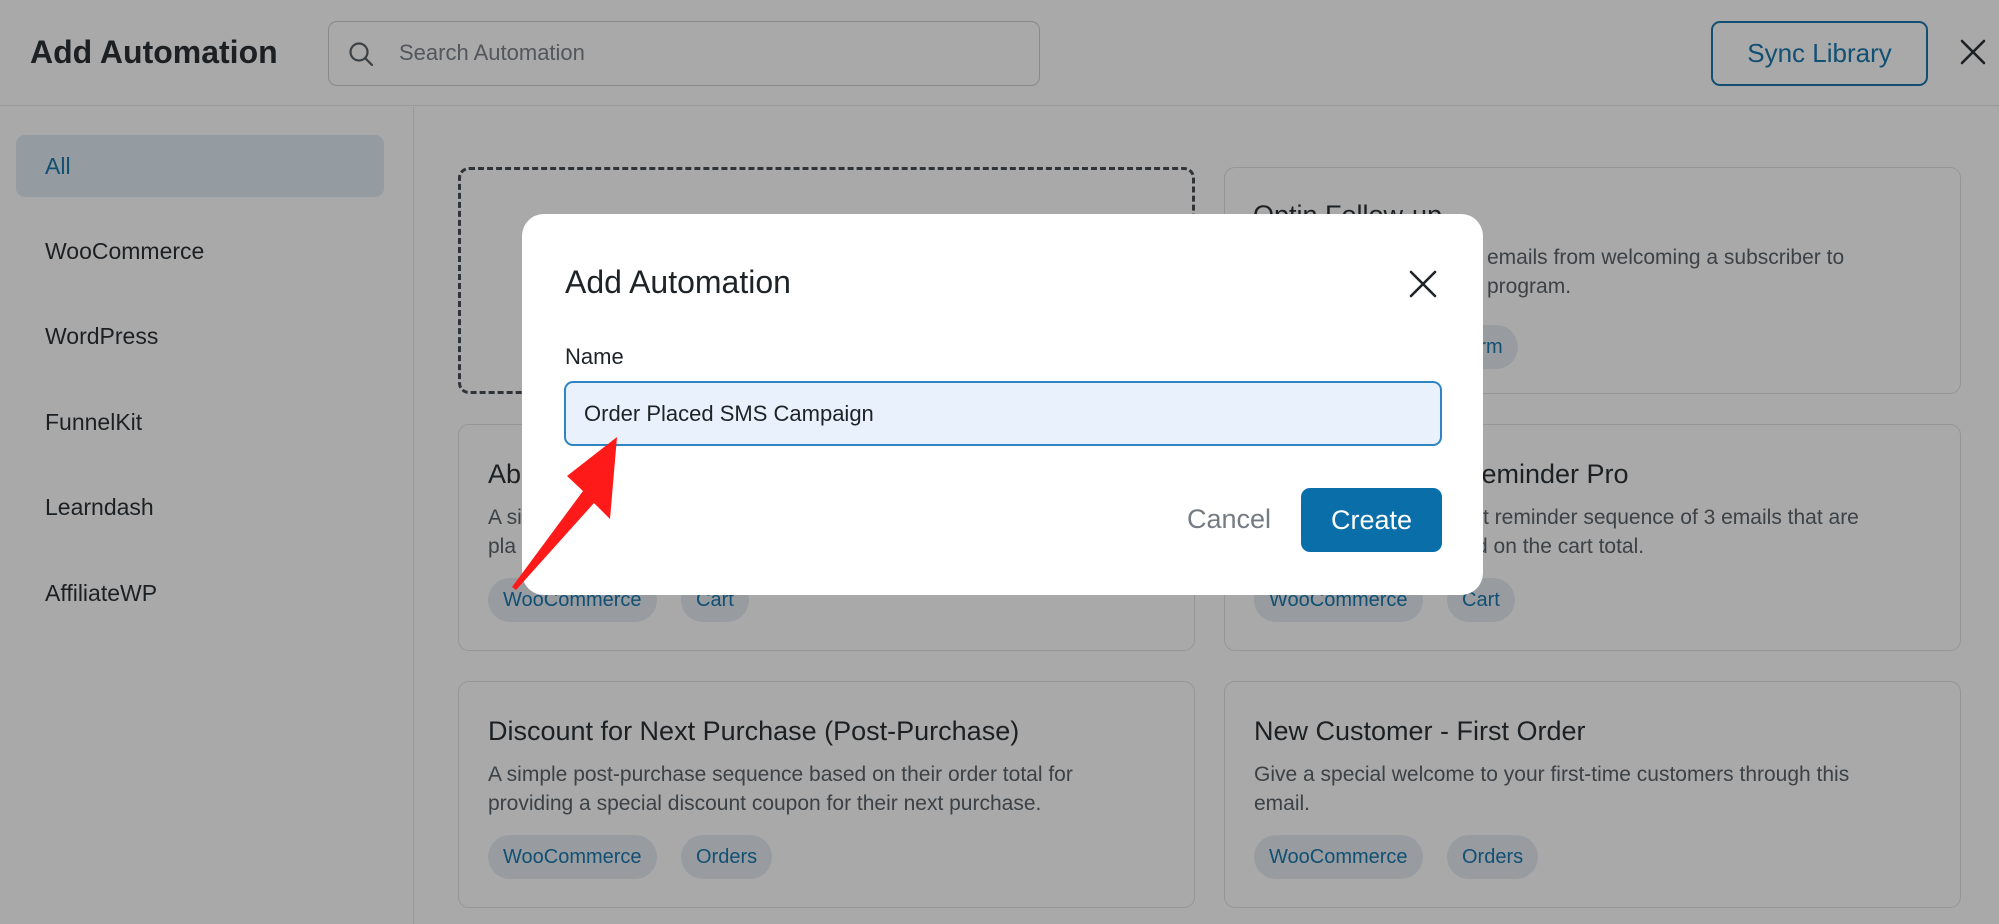  Describe the element at coordinates (1423, 284) in the screenshot. I see `close-icon` at that location.